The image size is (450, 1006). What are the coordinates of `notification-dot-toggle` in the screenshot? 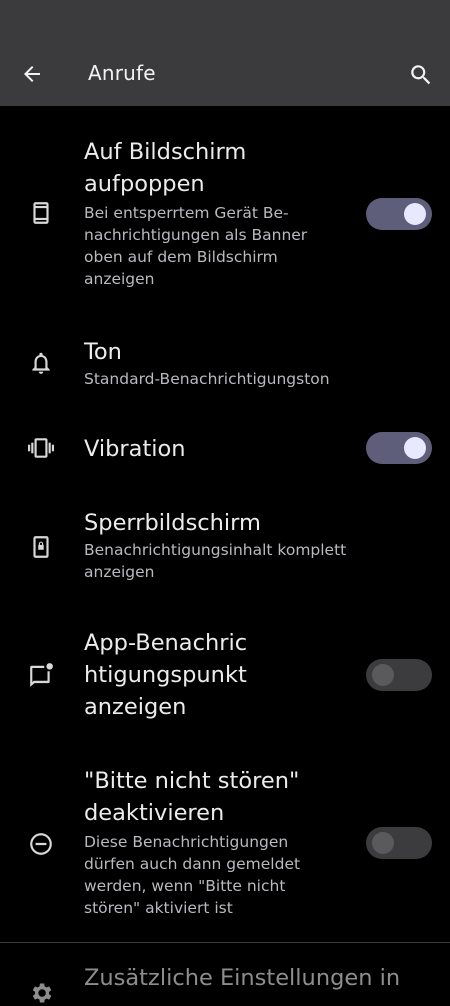 It's located at (399, 675).